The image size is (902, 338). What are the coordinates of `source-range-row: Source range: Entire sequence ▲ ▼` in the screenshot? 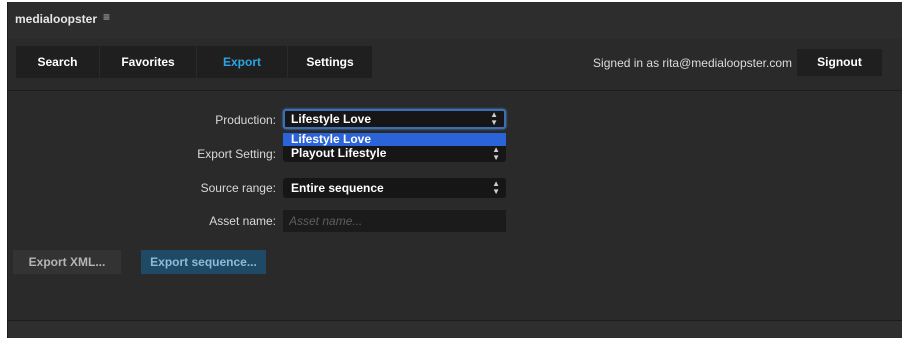 It's located at (268, 188).